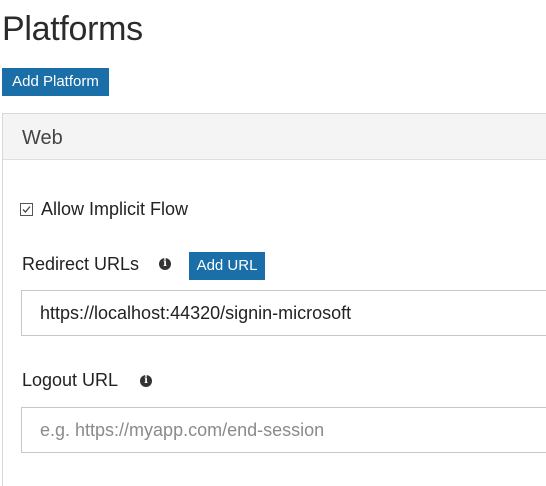 The image size is (546, 486). I want to click on add-platform-button: Add Platform, so click(55, 82).